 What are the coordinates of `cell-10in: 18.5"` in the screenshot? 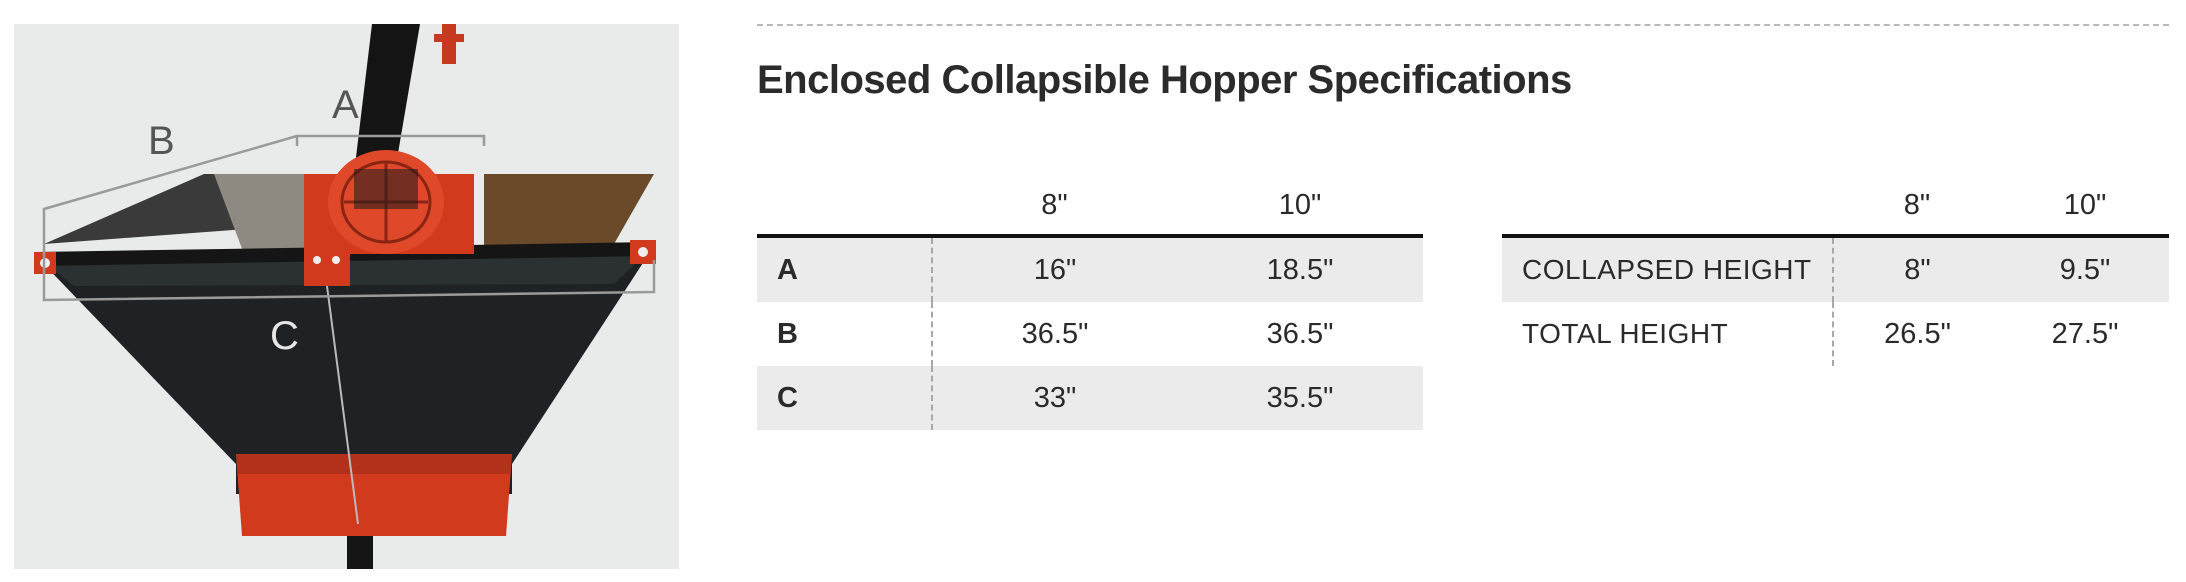 It's located at (1300, 269).